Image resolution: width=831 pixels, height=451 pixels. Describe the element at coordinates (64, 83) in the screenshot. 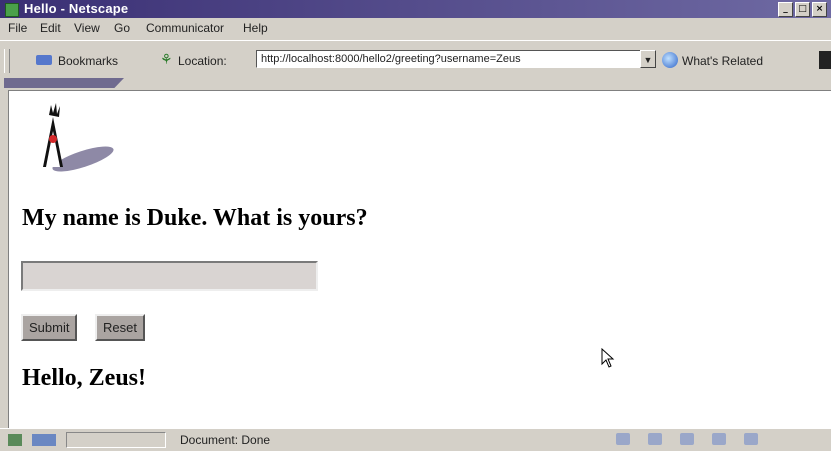

I see `collapse-tab` at that location.